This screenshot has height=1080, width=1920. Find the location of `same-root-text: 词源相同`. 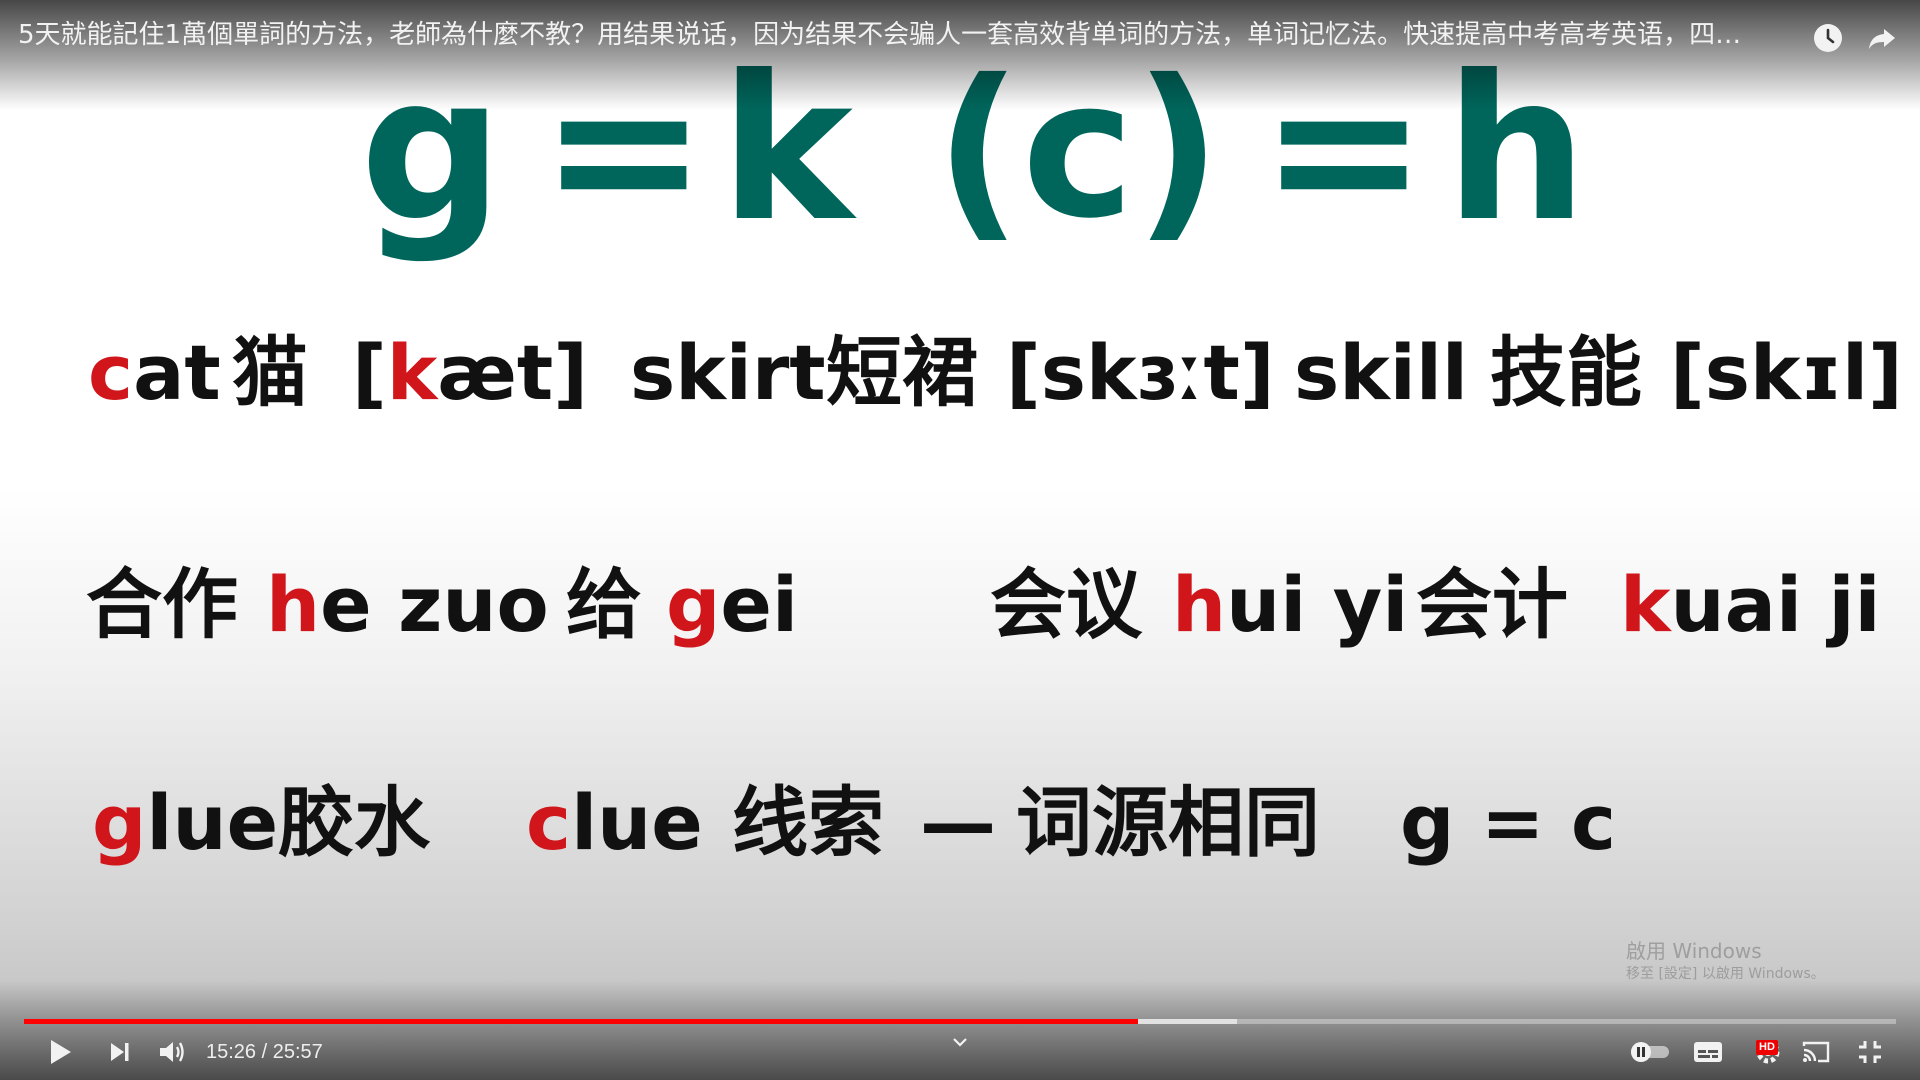

same-root-text: 词源相同 is located at coordinates (1168, 822).